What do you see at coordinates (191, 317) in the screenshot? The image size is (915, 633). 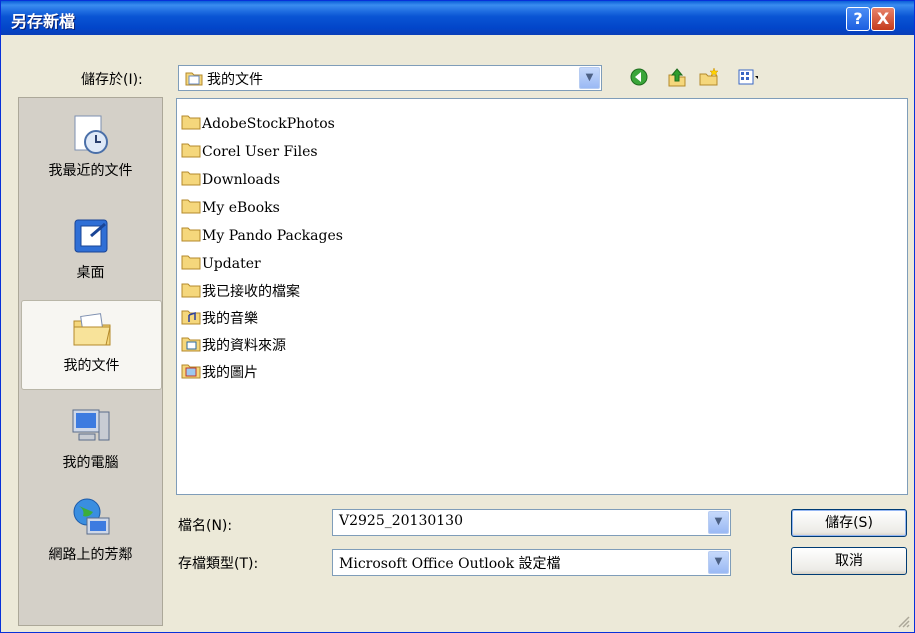 I see `music-folder-icon` at bounding box center [191, 317].